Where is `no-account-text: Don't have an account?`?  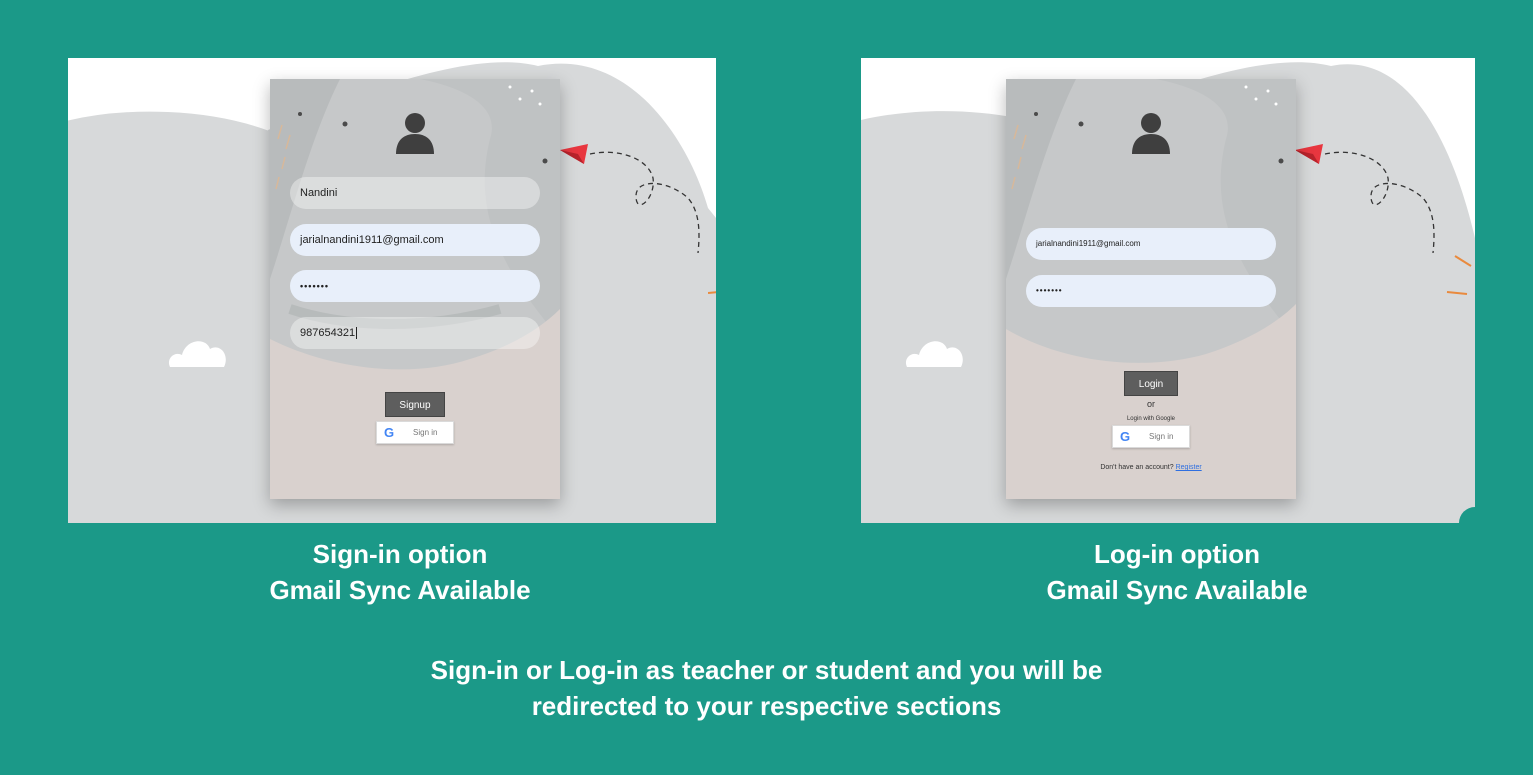 no-account-text: Don't have an account? is located at coordinates (1137, 467).